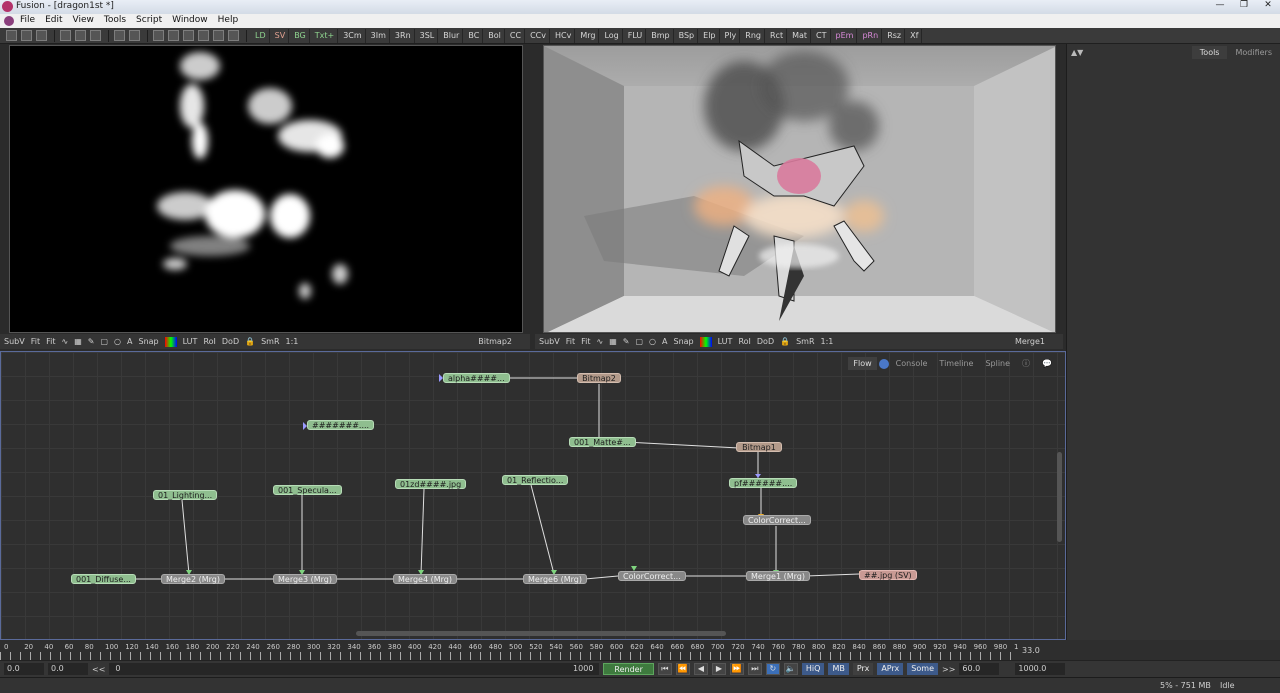 This screenshot has width=1280, height=693. What do you see at coordinates (636, 35) in the screenshot?
I see `tool-file-lut: FLU` at bounding box center [636, 35].